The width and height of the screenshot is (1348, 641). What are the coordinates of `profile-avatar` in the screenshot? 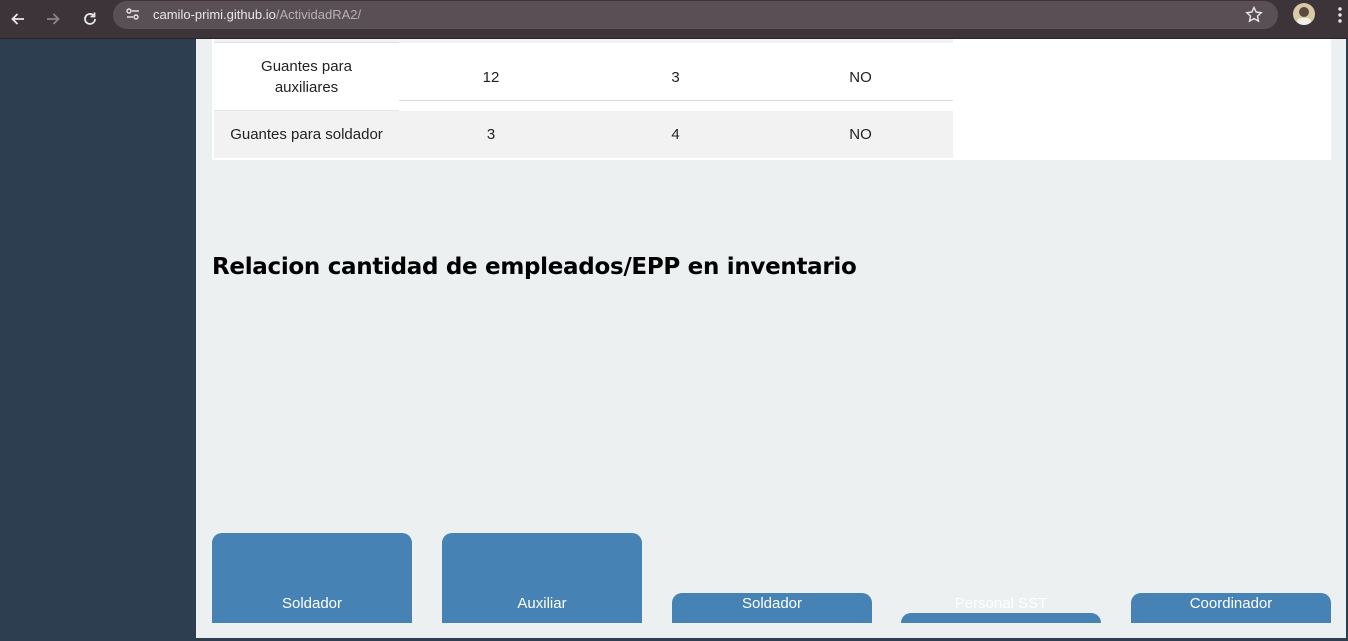 It's located at (1304, 14).